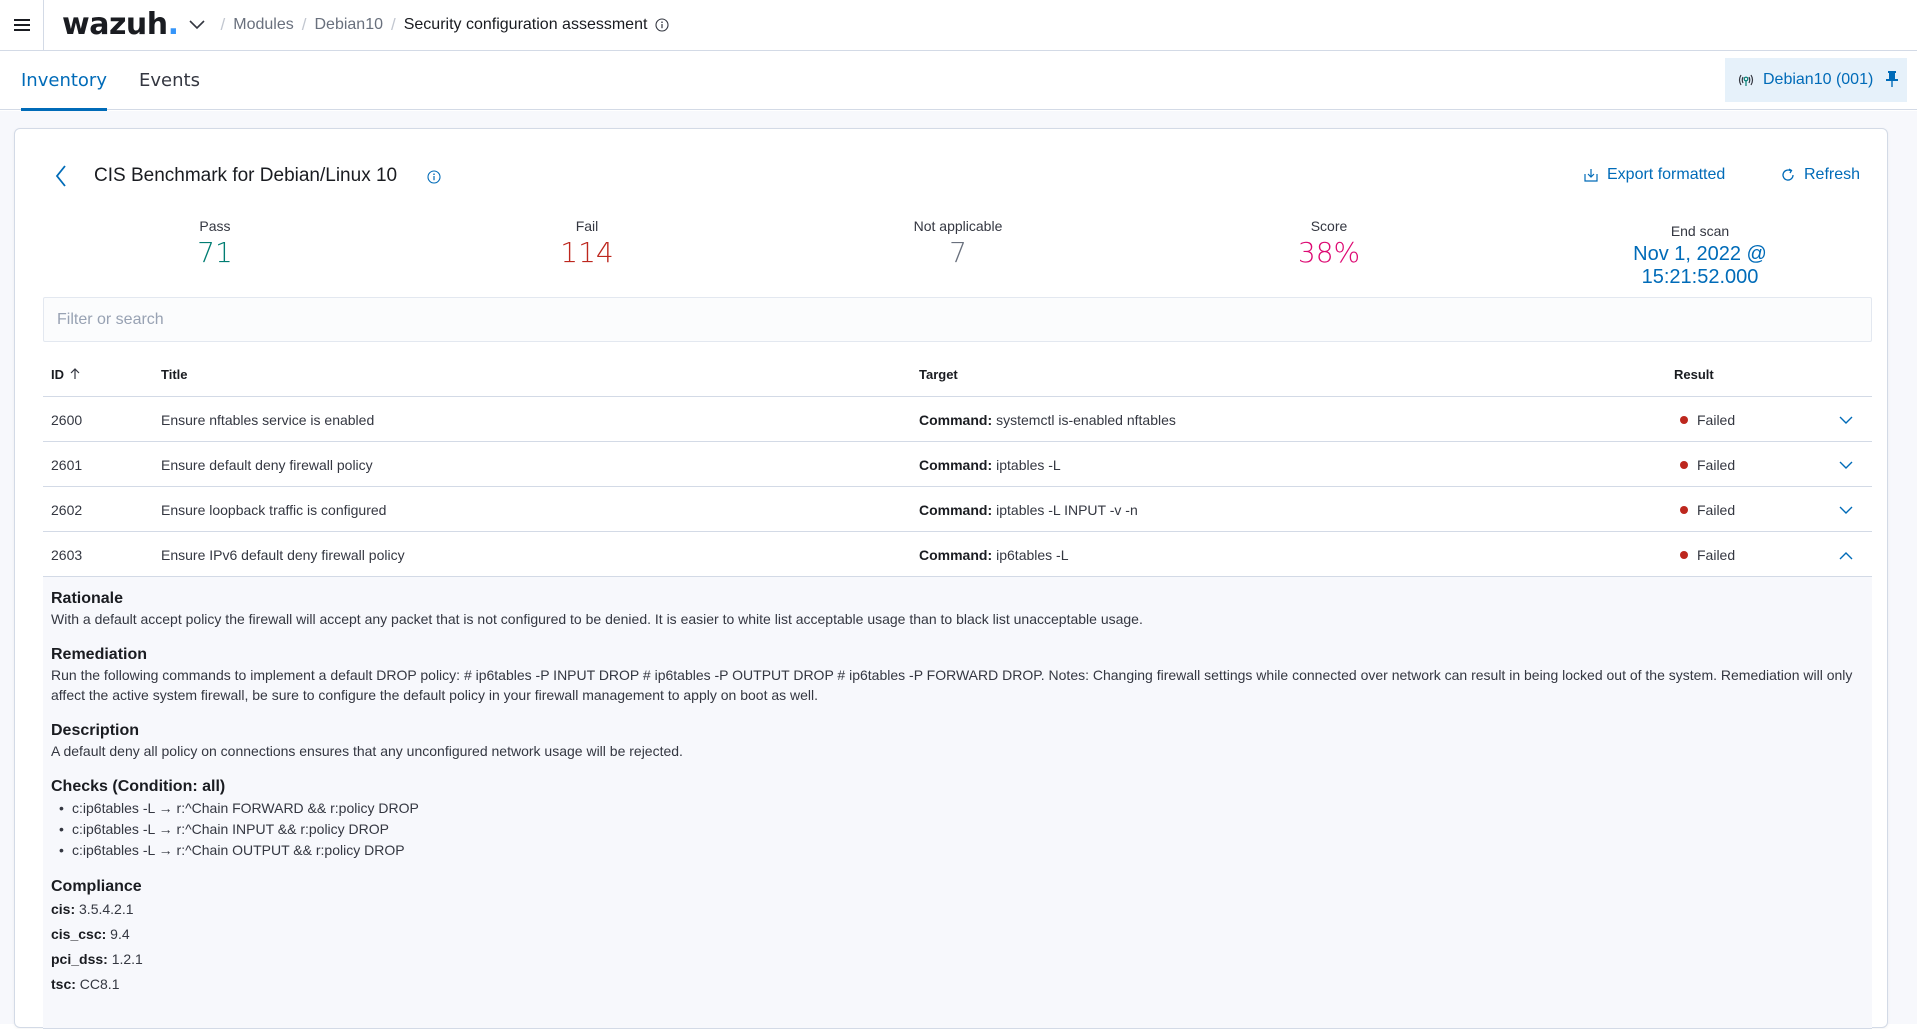 This screenshot has width=1917, height=1029. Describe the element at coordinates (267, 464) in the screenshot. I see `cell-title: Ensure default deny firewall policy` at that location.